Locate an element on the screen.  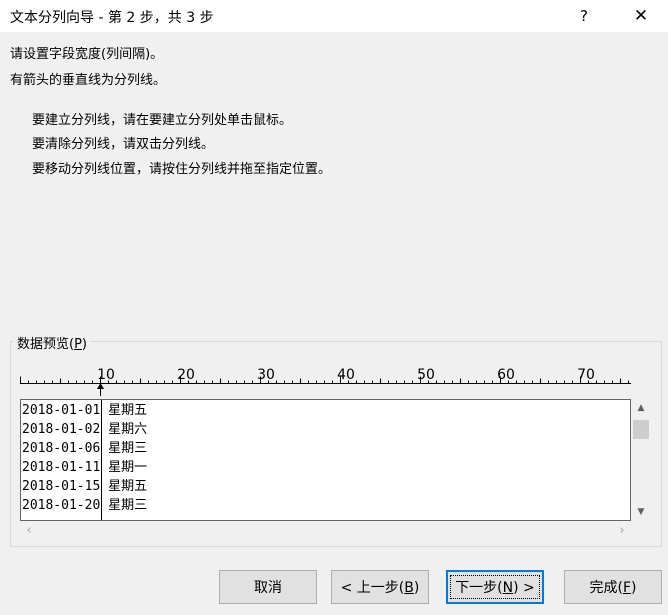
date-cell: 2018-01-11 is located at coordinates (61, 467).